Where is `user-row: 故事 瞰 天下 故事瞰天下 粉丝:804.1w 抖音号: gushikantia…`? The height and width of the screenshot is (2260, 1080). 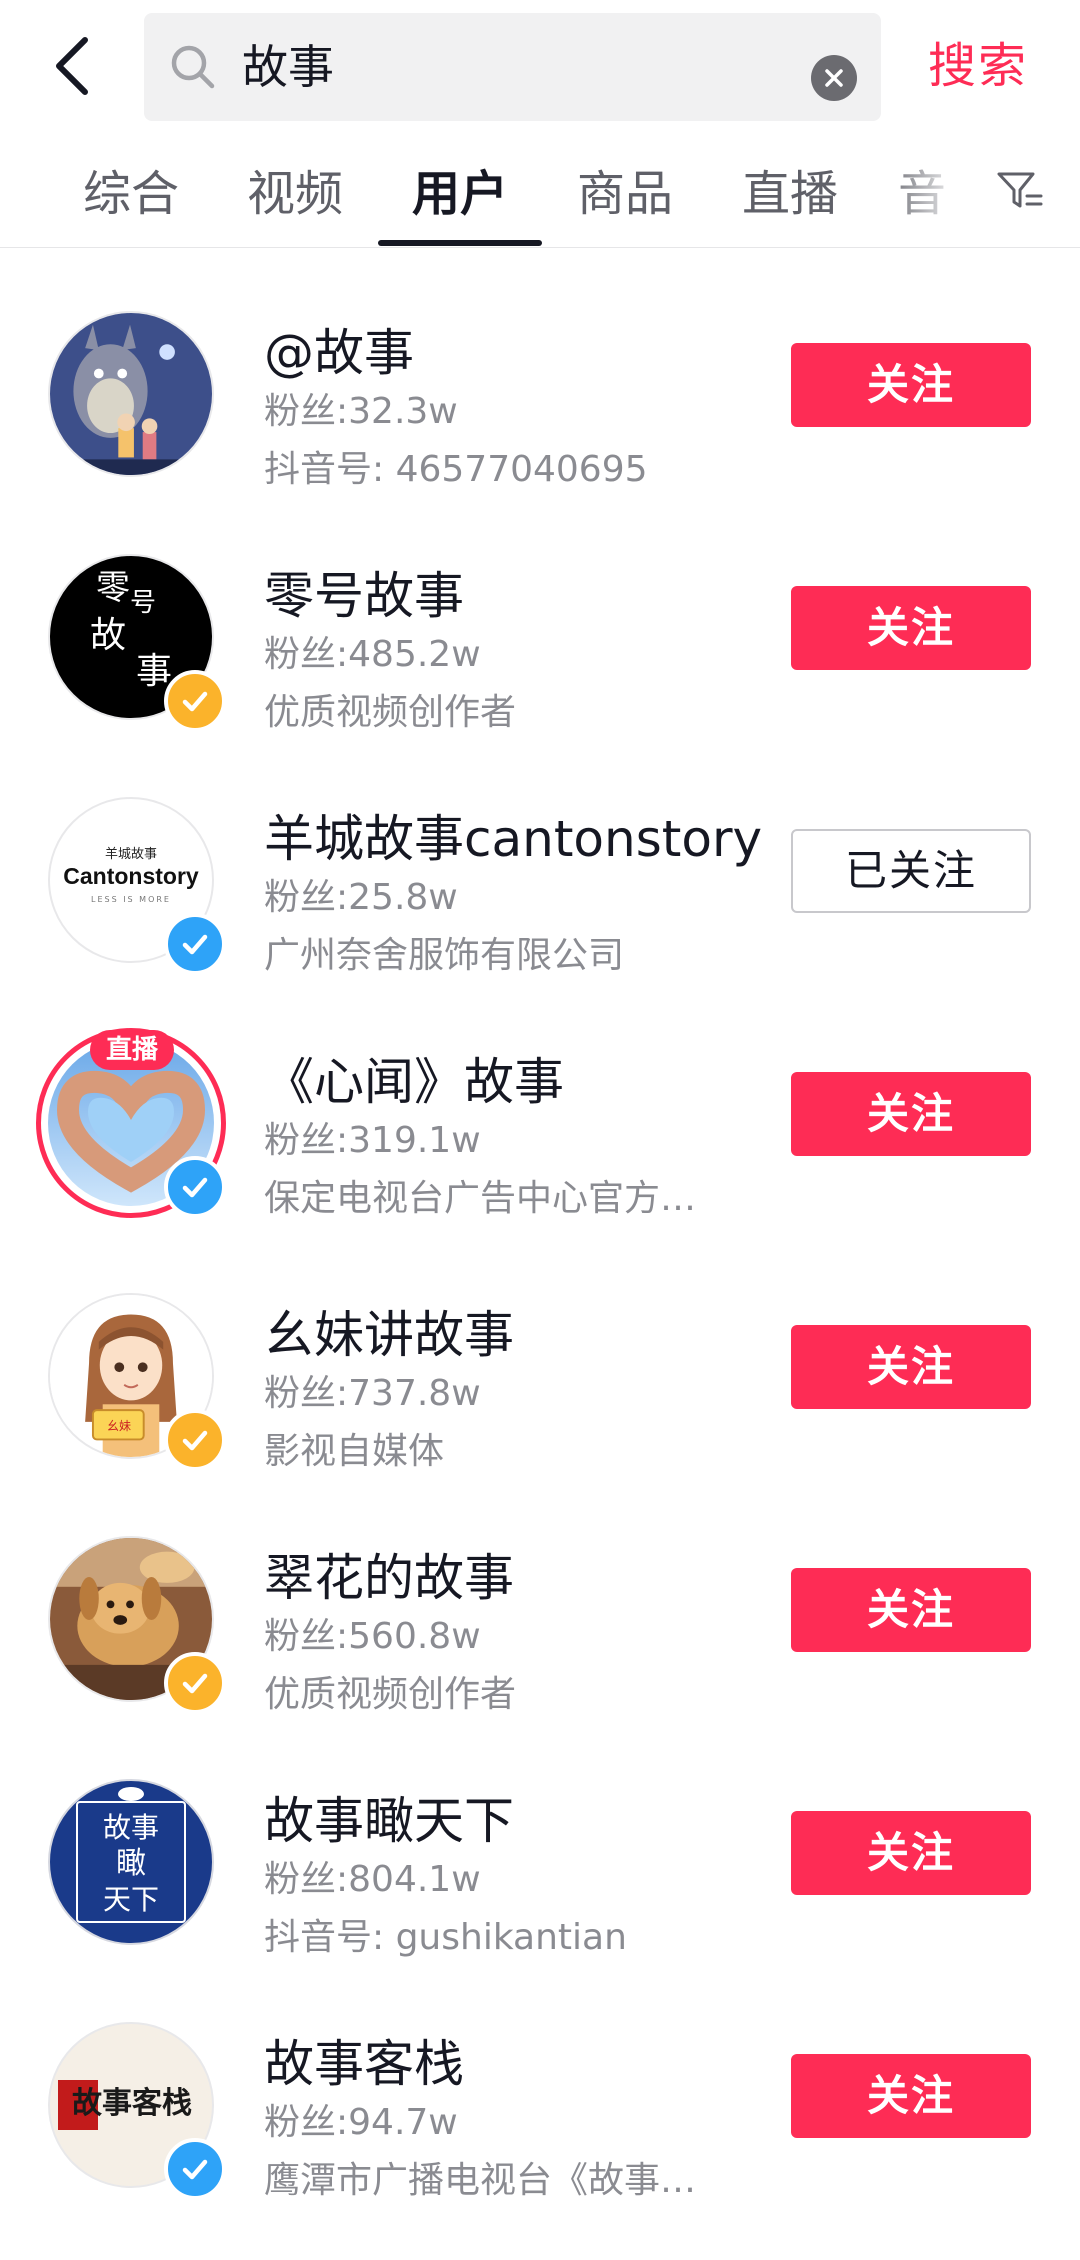
user-row: 故事 瞰 天下 故事瞰天下 粉丝:804.1w 抖音号: gushikantia… is located at coordinates (540, 1874).